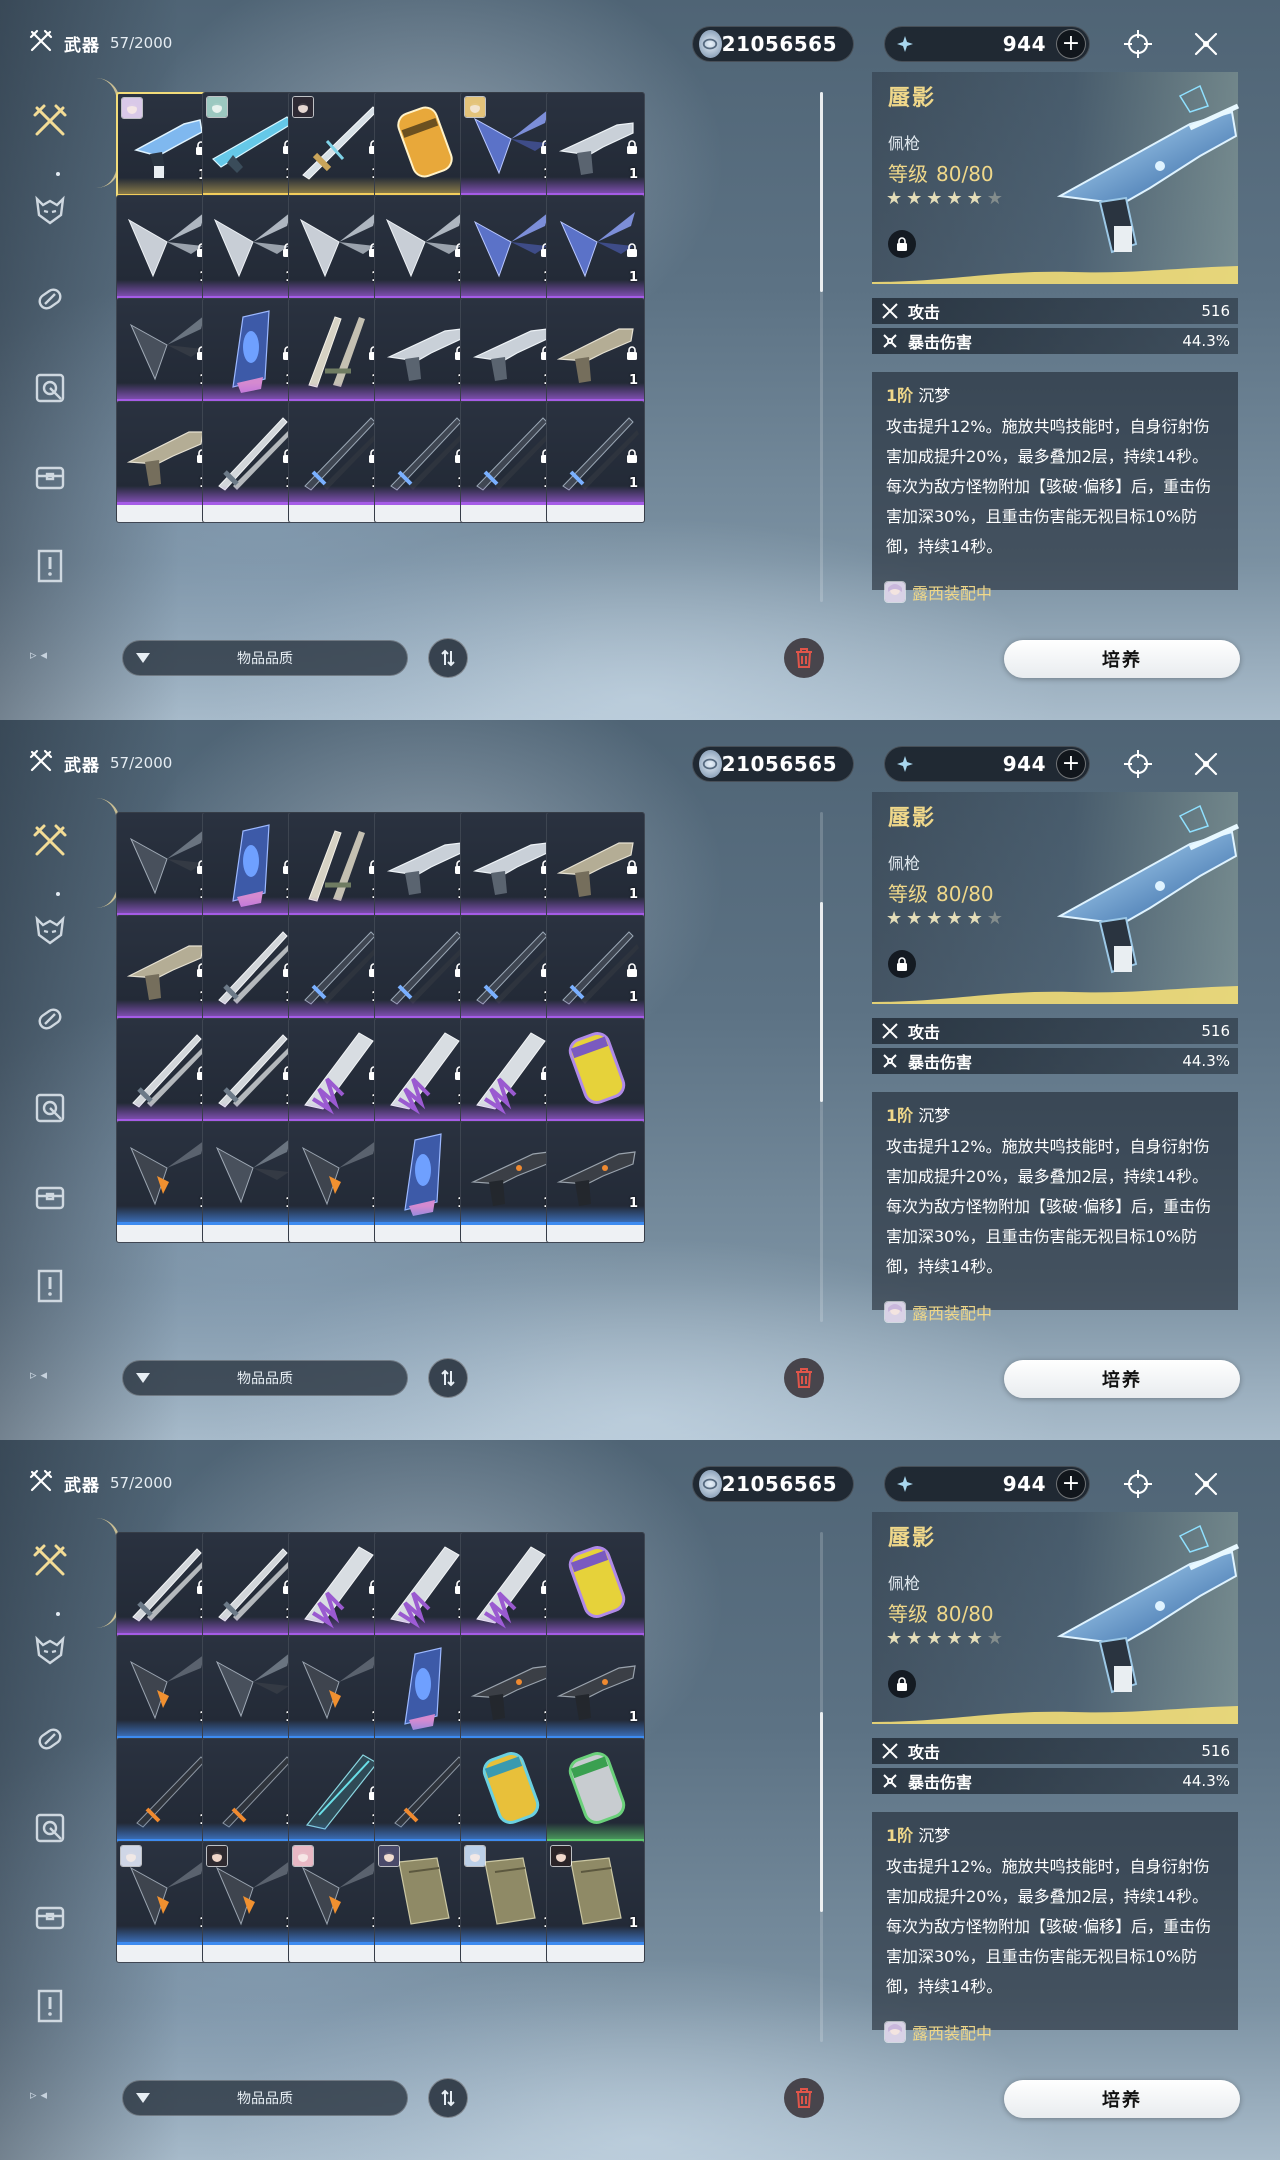 The width and height of the screenshot is (1280, 2160). Describe the element at coordinates (938, 1312) in the screenshot. I see `equipped-status: 露西装配中` at that location.